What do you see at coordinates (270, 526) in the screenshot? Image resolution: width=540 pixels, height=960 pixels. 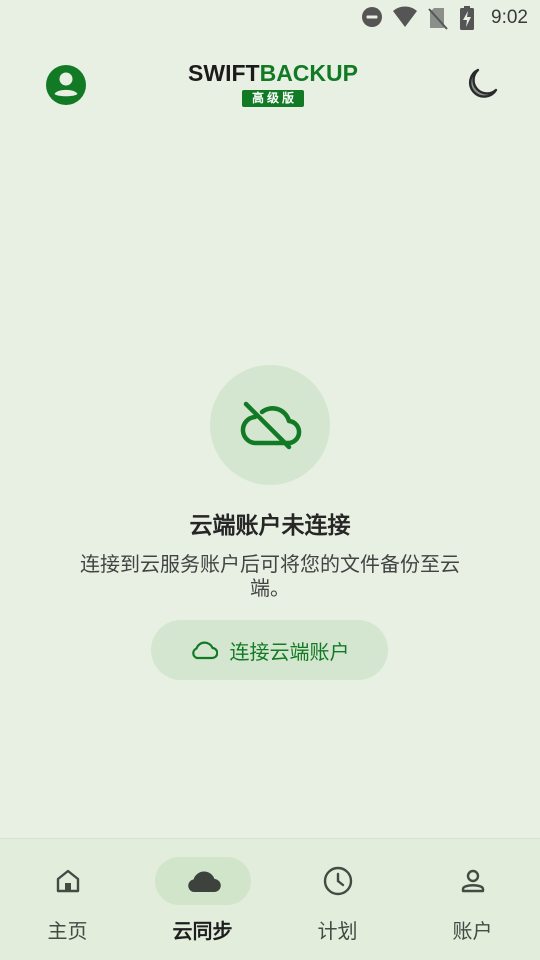 I see `empty-state-title: 云端账户未连接` at bounding box center [270, 526].